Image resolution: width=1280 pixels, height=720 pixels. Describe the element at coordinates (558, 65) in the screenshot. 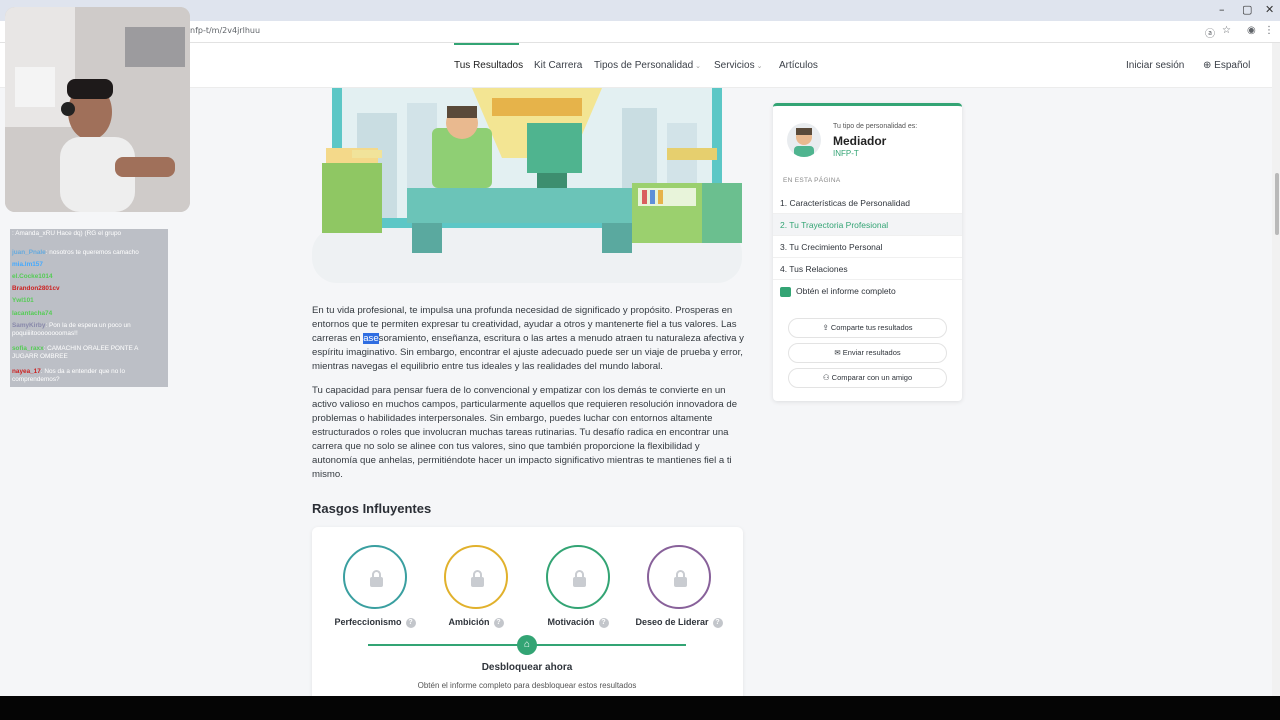

I see `nav-kit-carrera: Kit Carrera` at that location.